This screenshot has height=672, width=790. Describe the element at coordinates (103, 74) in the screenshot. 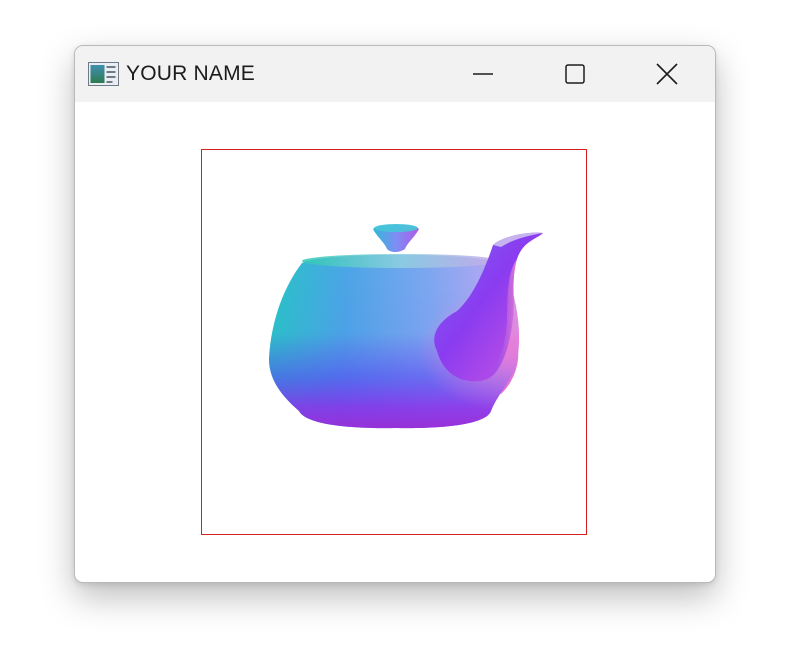

I see `application-window-icon` at that location.